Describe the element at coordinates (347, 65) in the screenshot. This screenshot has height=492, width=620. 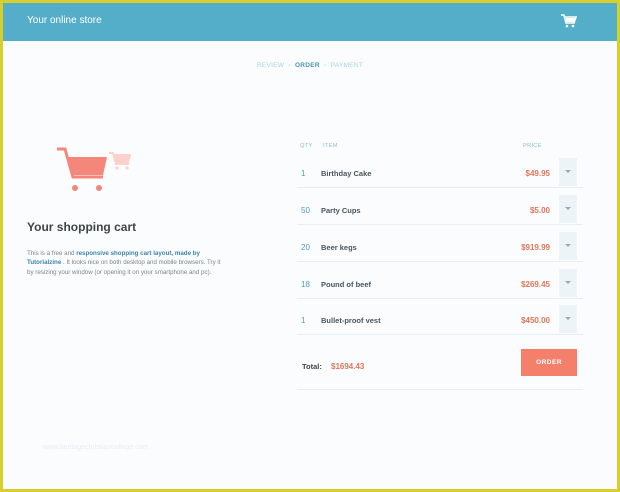
I see `step-payment: PAYMENT` at that location.